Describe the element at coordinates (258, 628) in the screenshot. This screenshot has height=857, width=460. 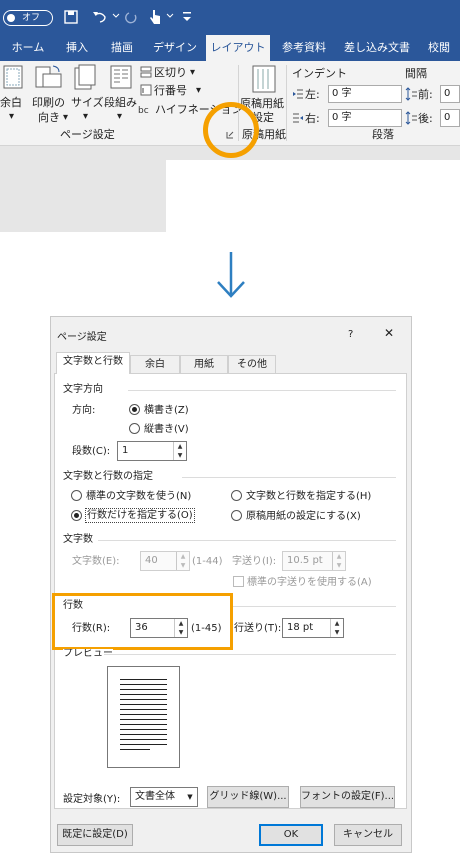
I see `line-pitch-label: 行送り(T):` at that location.